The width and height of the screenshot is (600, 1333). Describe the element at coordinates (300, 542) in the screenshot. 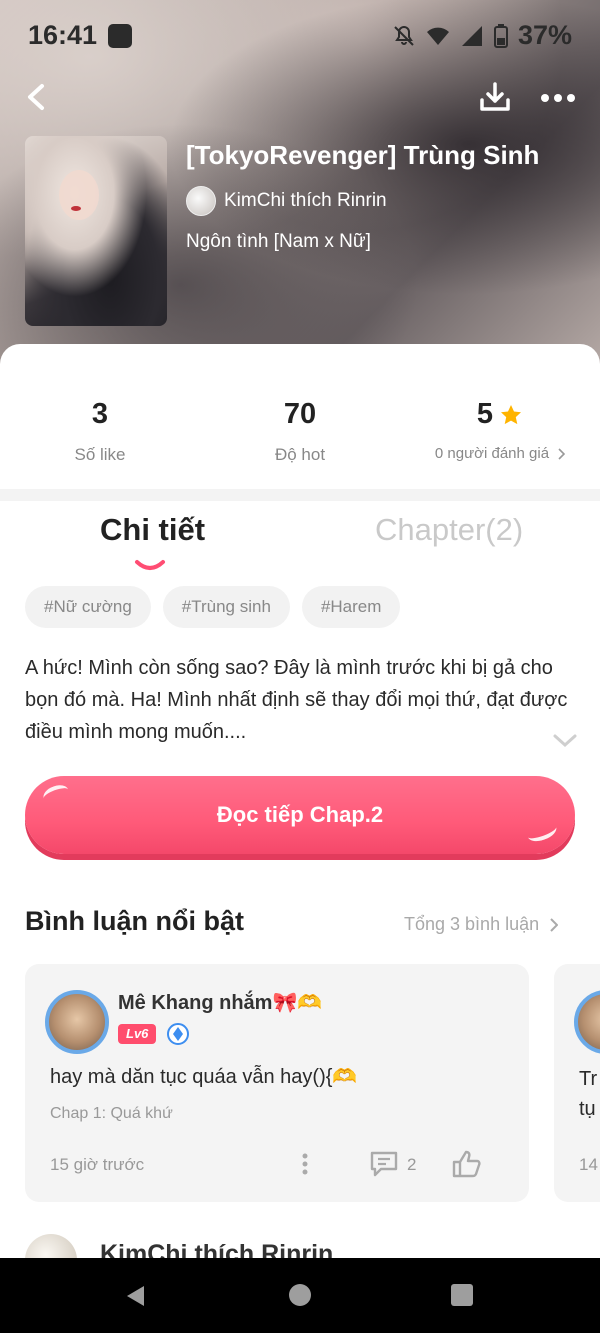

I see `tab-bar: Chi tiết Chapter(2)` at that location.